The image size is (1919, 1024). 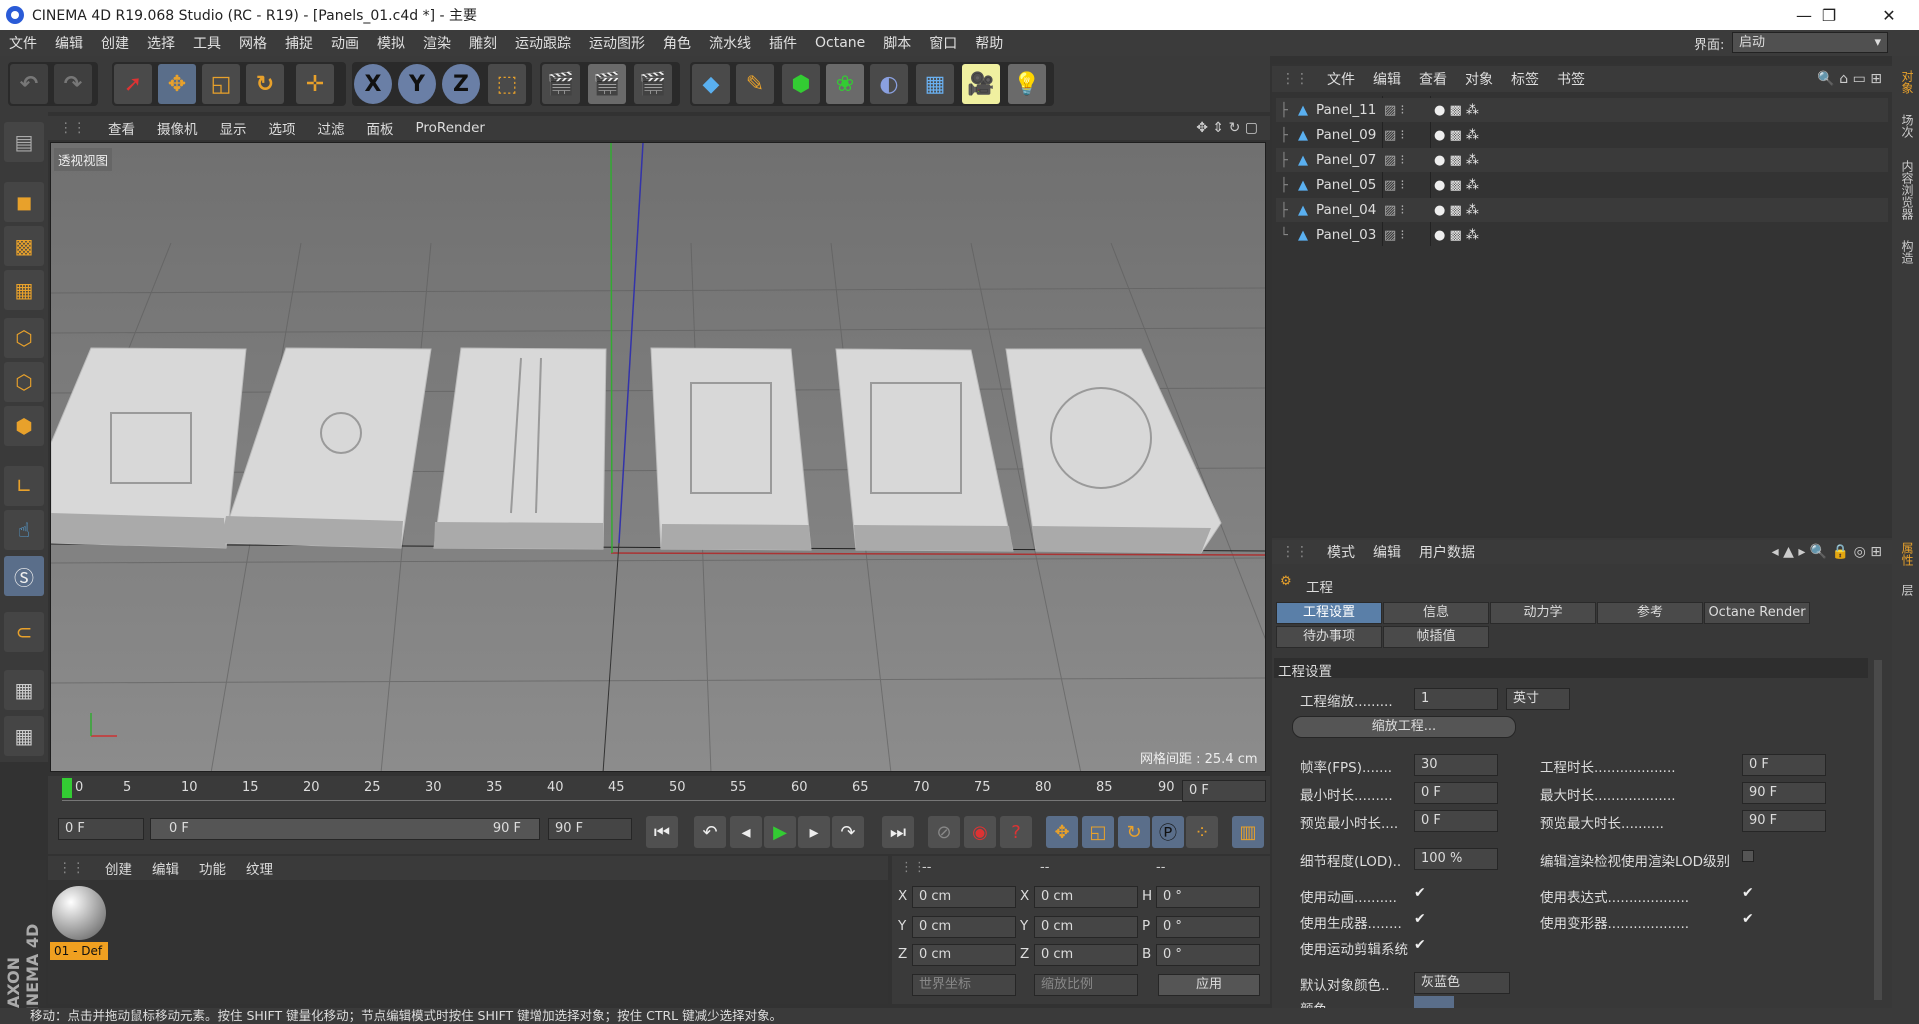 I want to click on obj-menu-tags: 标签, so click(x=1525, y=79).